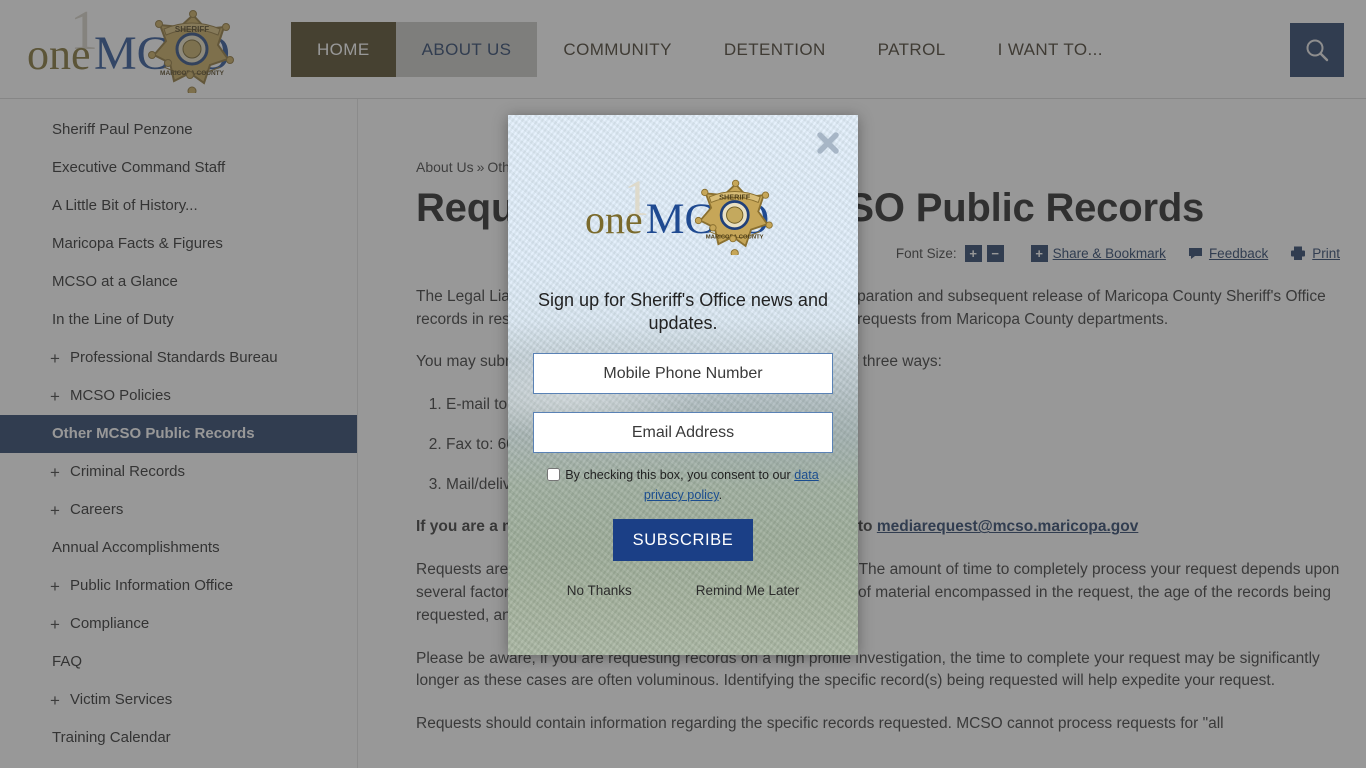  Describe the element at coordinates (720, 495) in the screenshot. I see `consent-suffix: .` at that location.